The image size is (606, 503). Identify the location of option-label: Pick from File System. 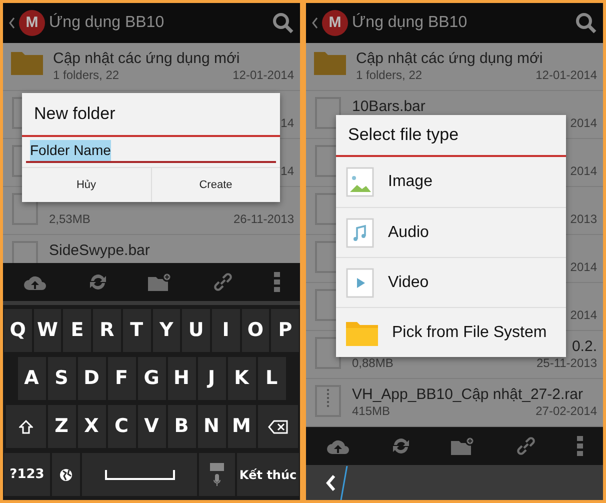
(469, 332).